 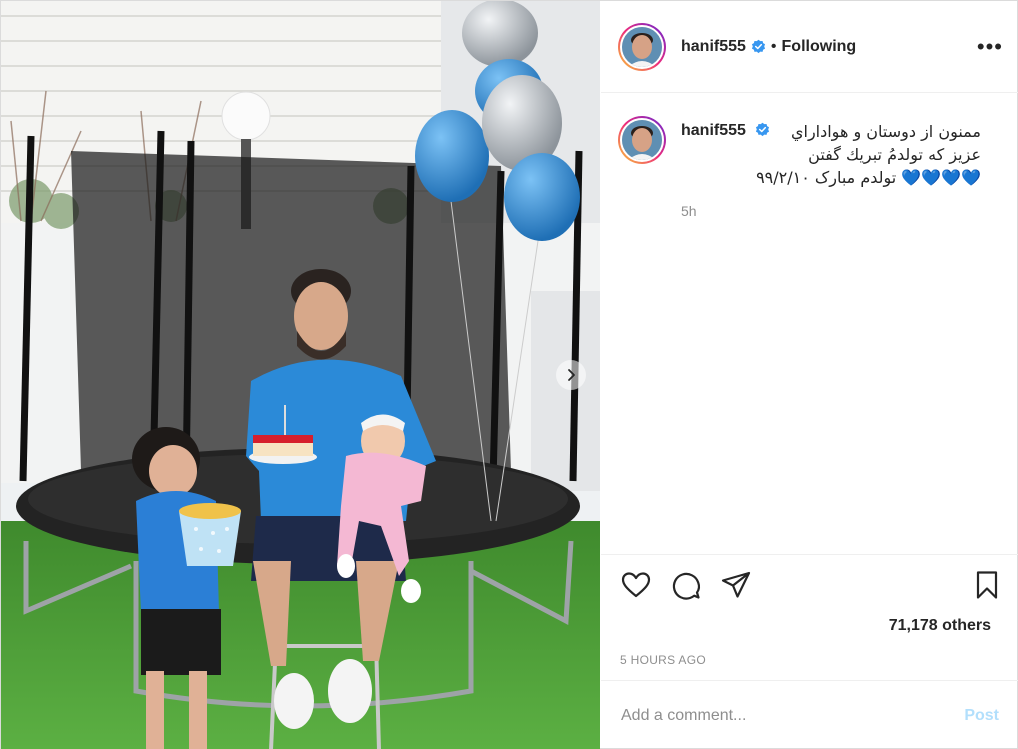 What do you see at coordinates (940, 626) in the screenshot?
I see `likes-count: 71,178 others` at bounding box center [940, 626].